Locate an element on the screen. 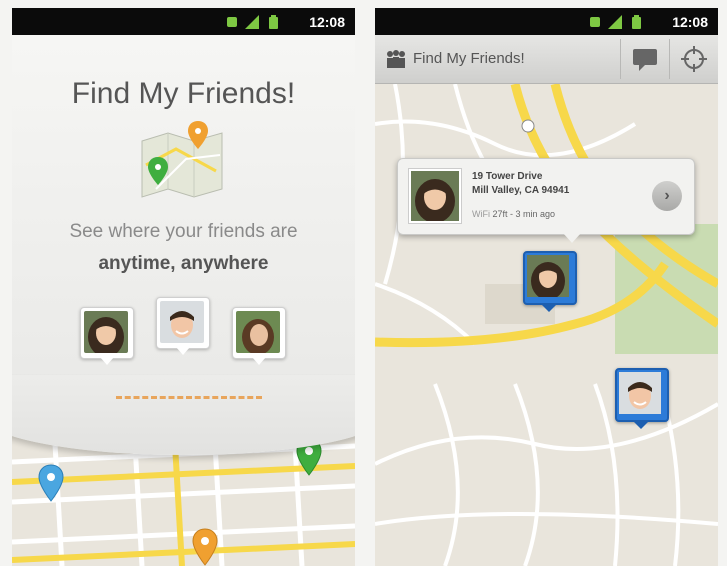  friends-app-icon is located at coordinates (396, 59).